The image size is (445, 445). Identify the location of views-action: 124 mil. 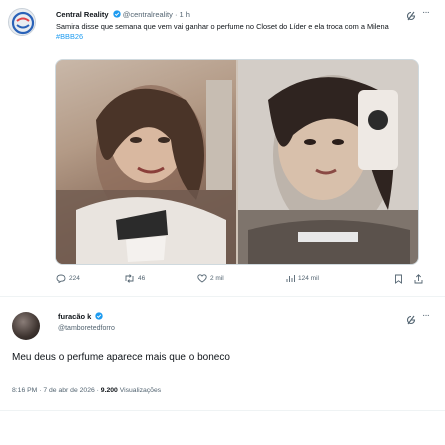
(302, 278).